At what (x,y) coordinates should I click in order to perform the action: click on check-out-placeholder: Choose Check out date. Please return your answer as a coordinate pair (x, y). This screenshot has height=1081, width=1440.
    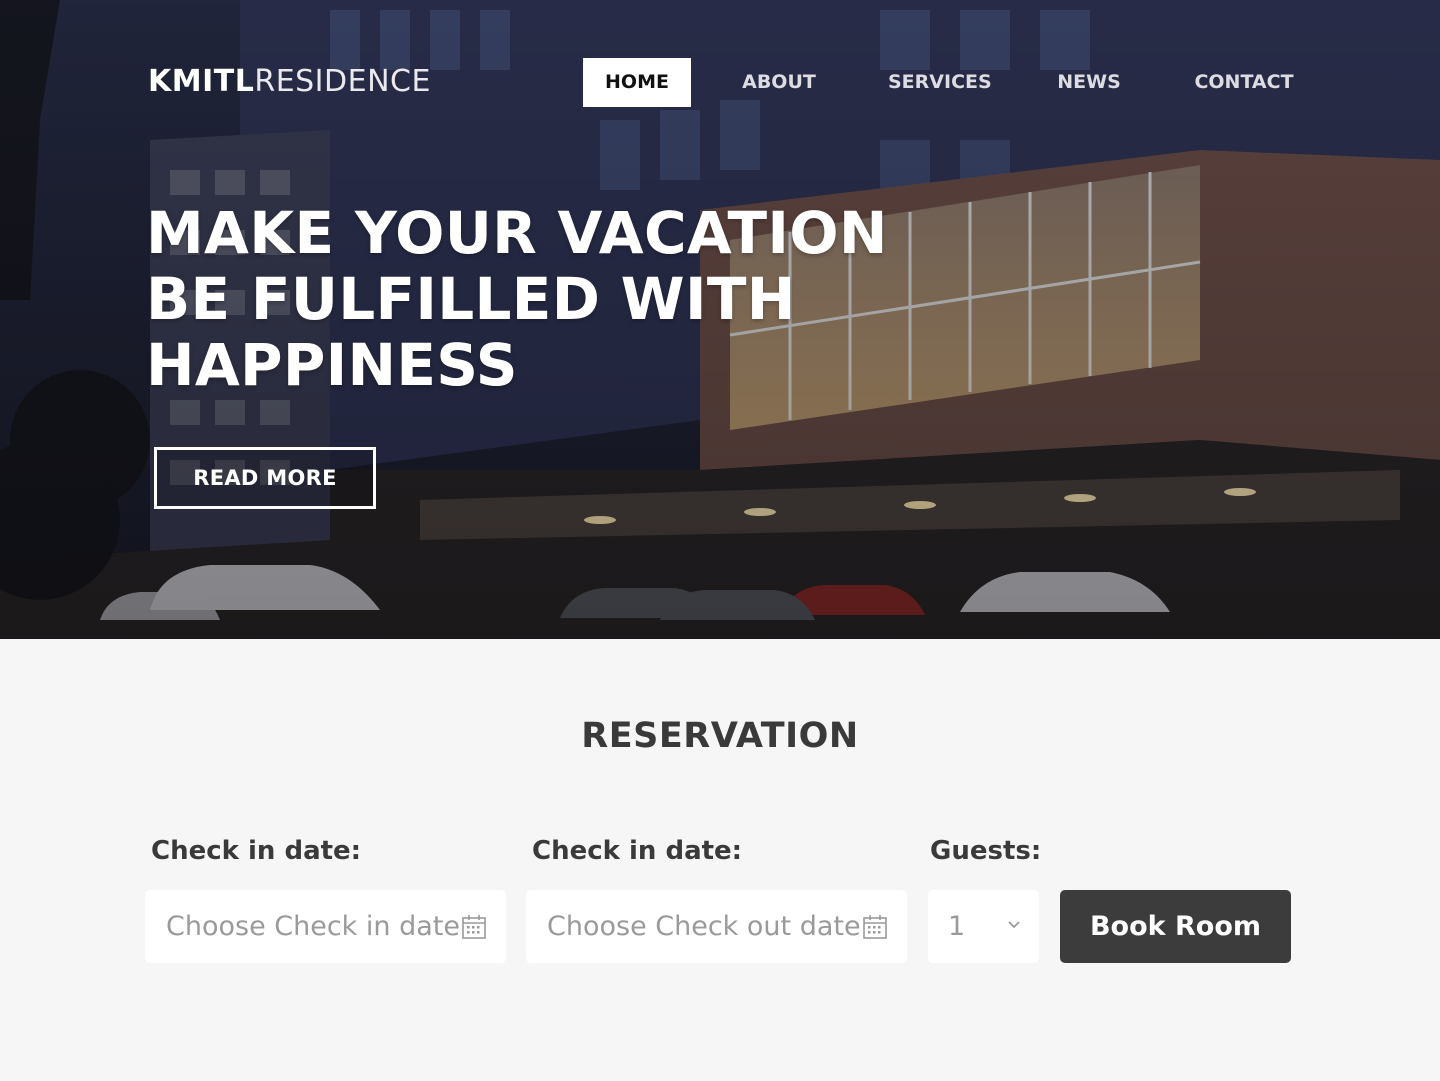
    Looking at the image, I should click on (704, 926).